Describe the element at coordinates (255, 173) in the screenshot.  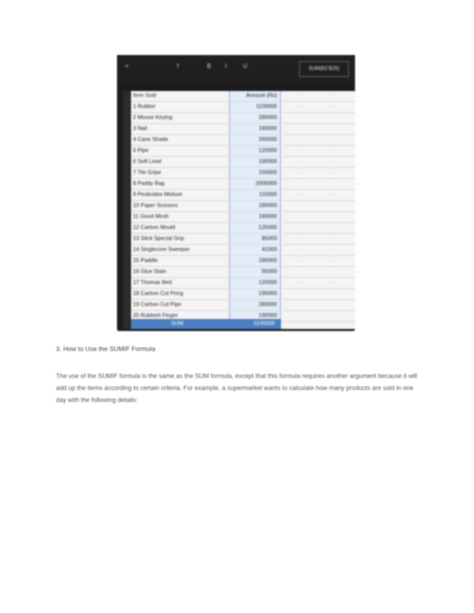
I see `amount-cell: 150000` at that location.